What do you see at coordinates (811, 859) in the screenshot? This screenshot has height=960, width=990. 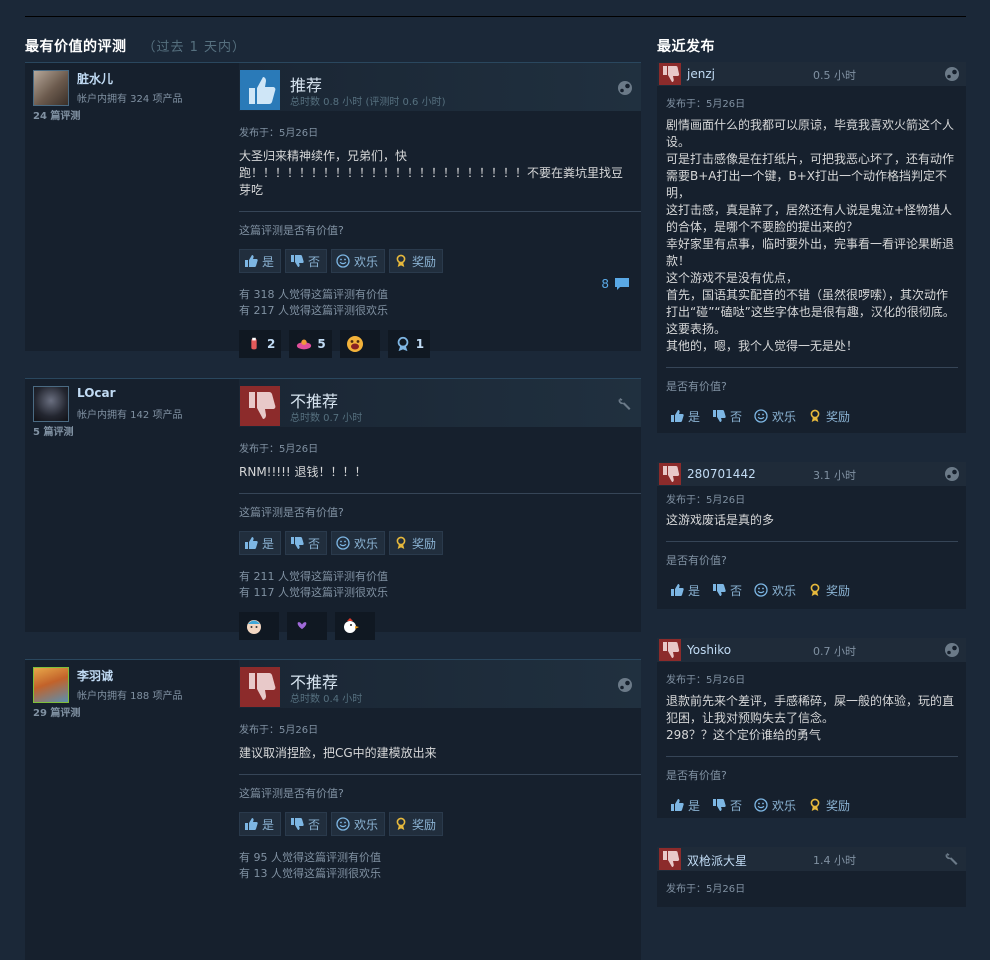 I see `recent-review-header: 双枪派大星 1.4 小时` at bounding box center [811, 859].